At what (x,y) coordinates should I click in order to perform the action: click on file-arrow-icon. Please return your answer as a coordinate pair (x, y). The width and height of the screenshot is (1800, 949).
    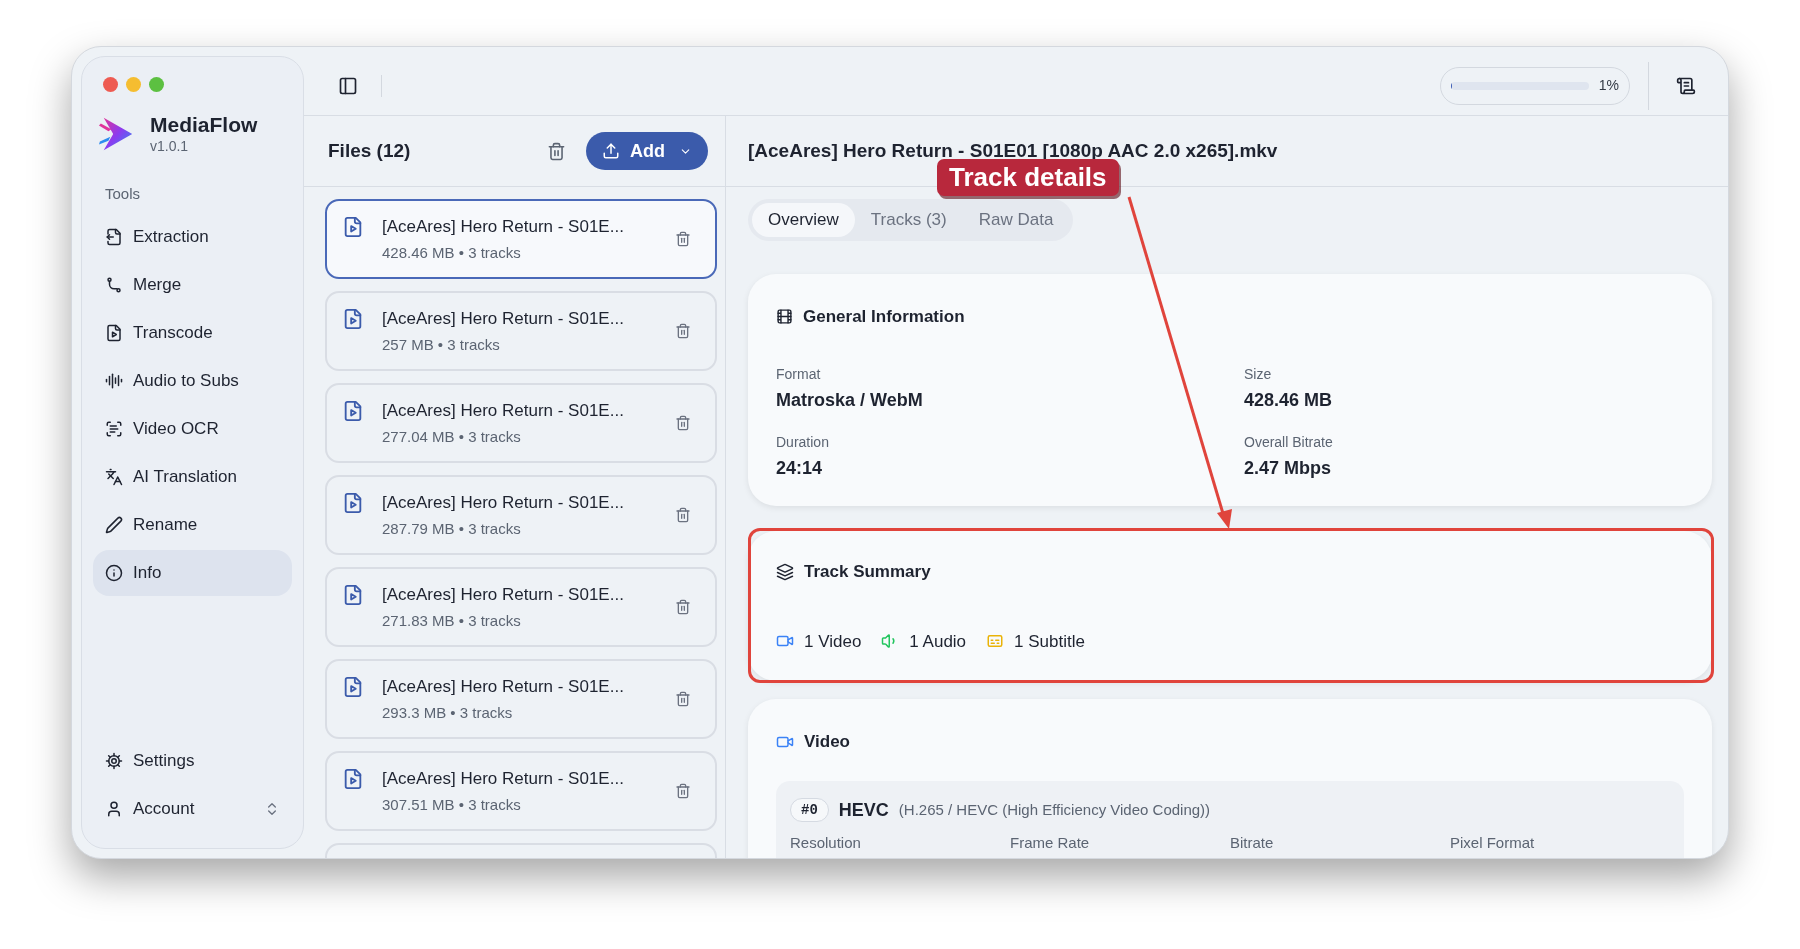
    Looking at the image, I should click on (114, 236).